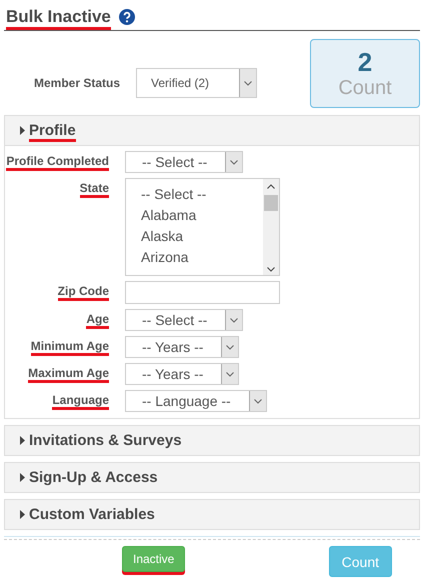 This screenshot has width=426, height=586. I want to click on field-label: Zip Code, so click(83, 291).